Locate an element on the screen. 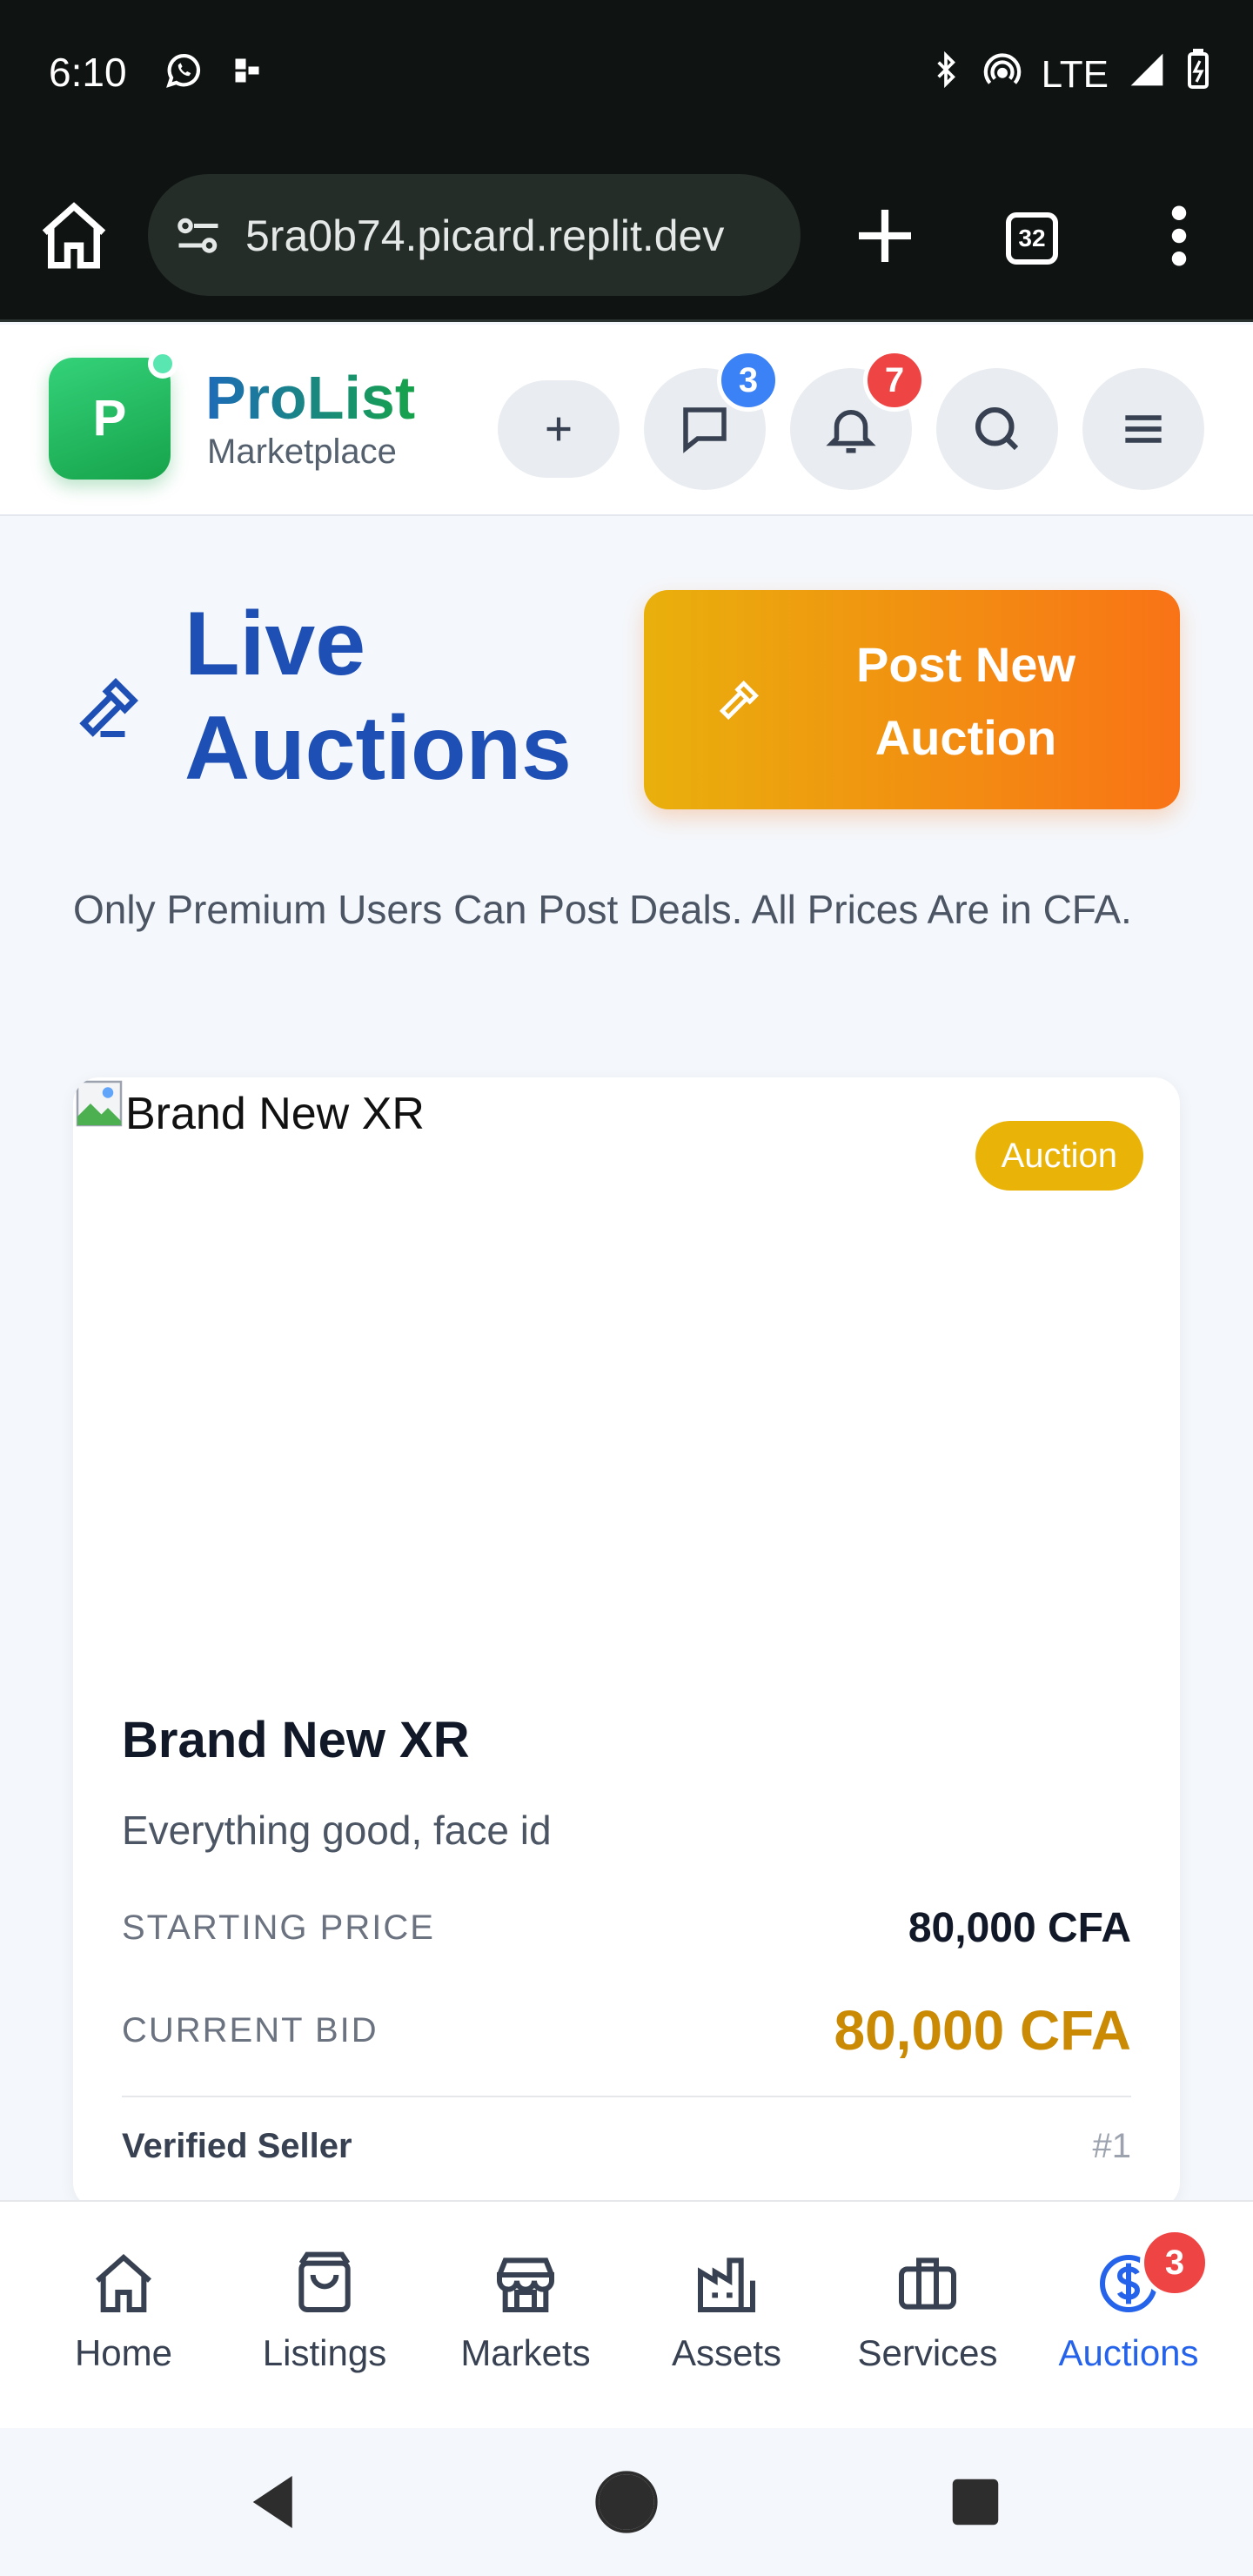 This screenshot has width=1253, height=2576. hamburger-icon is located at coordinates (1143, 429).